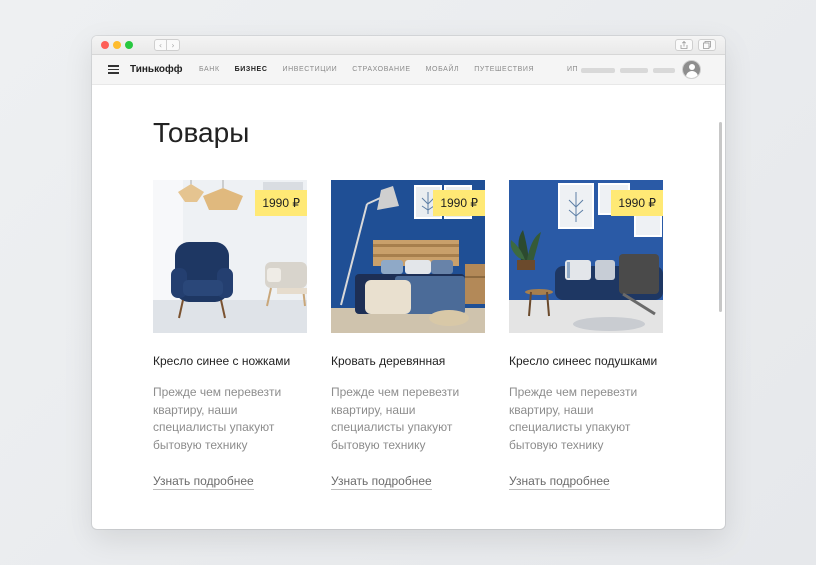 The width and height of the screenshot is (816, 565). What do you see at coordinates (684, 45) in the screenshot?
I see `share-icon` at bounding box center [684, 45].